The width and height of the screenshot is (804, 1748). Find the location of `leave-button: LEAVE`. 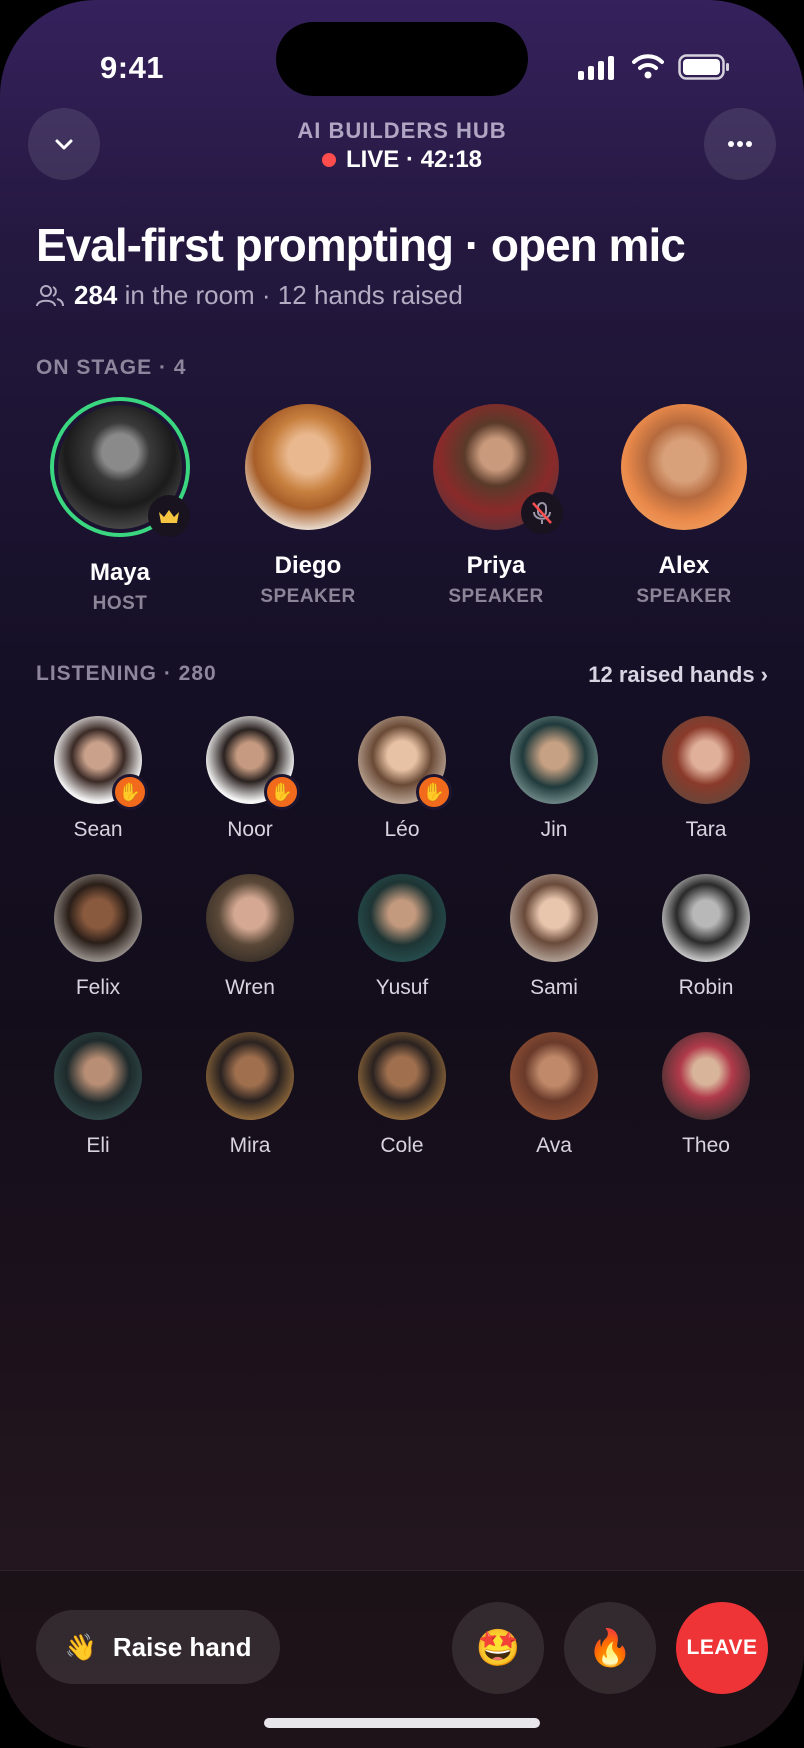

leave-button: LEAVE is located at coordinates (722, 1648).